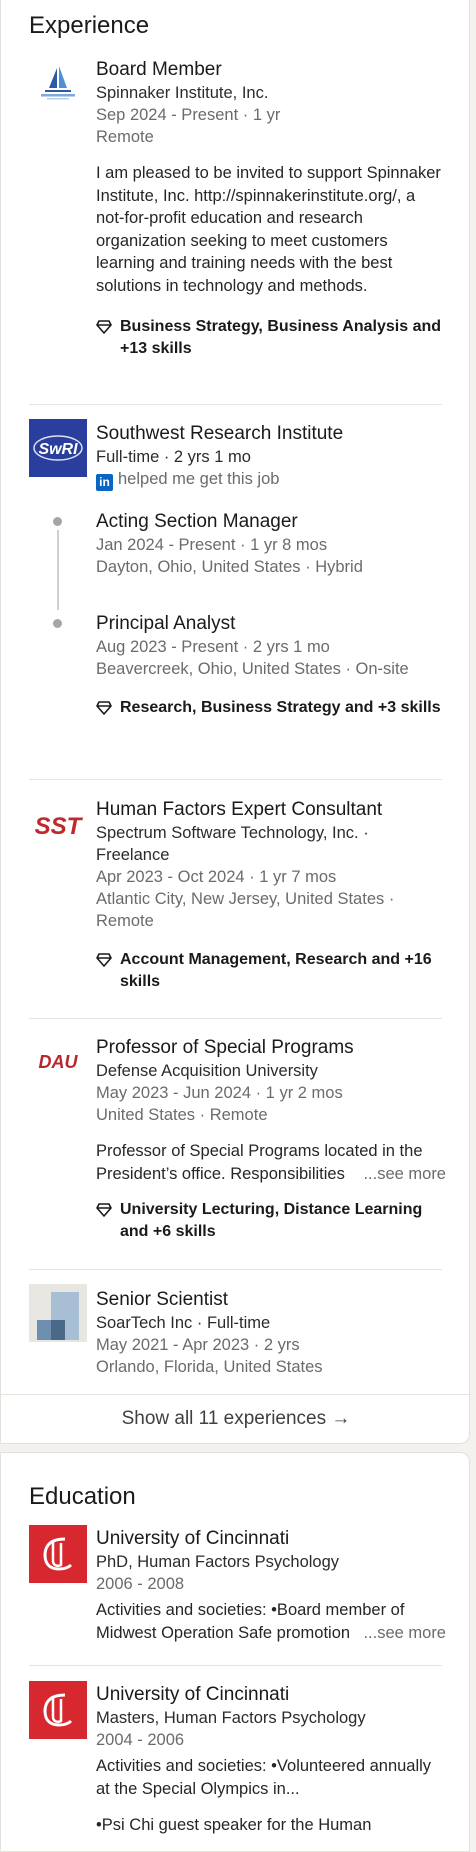 The height and width of the screenshot is (1852, 476). Describe the element at coordinates (58, 87) in the screenshot. I see `spinnaker-logo` at that location.